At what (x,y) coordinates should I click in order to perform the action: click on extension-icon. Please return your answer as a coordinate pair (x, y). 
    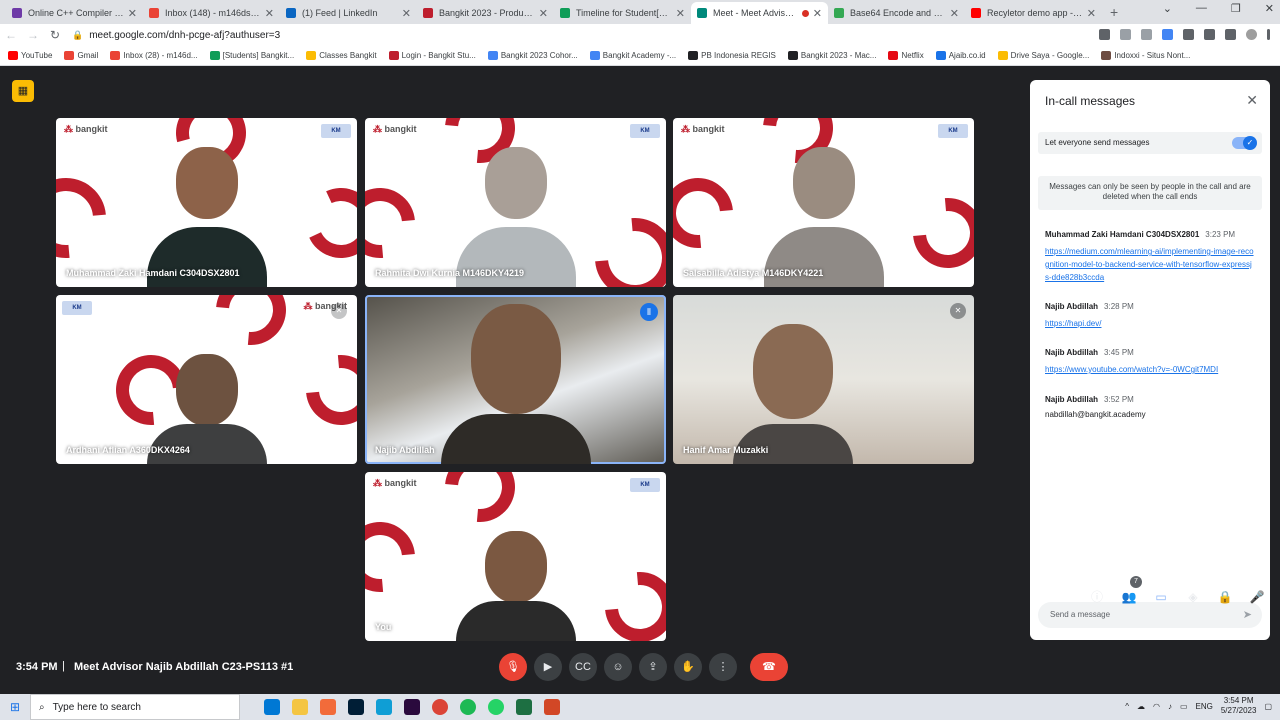
    Looking at the image, I should click on (1167, 34).